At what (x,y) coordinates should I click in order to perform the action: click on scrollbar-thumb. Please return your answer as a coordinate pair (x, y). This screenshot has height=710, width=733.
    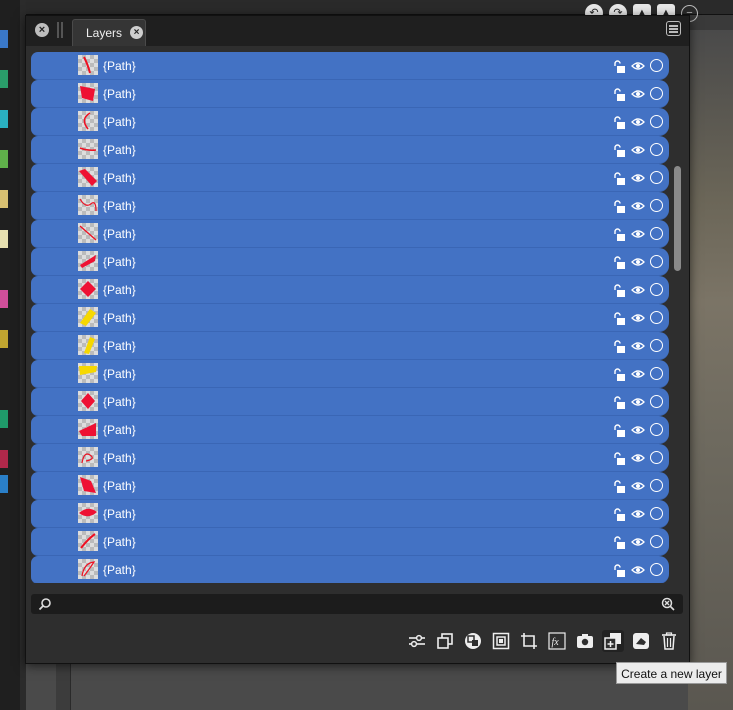
    Looking at the image, I should click on (677, 218).